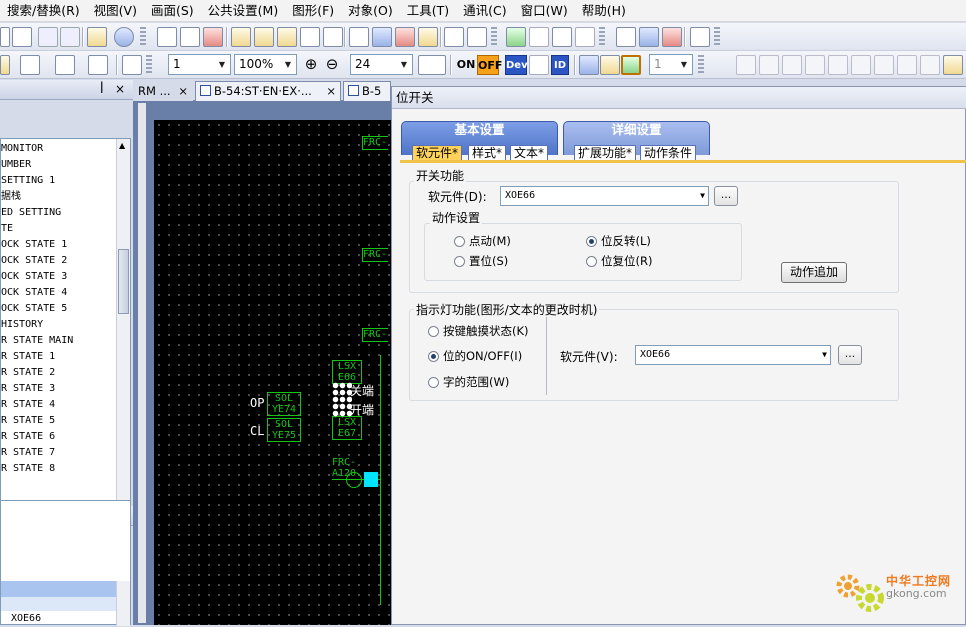 Image resolution: width=966 pixels, height=627 pixels. What do you see at coordinates (769, 65) in the screenshot?
I see `align-center-icon` at bounding box center [769, 65].